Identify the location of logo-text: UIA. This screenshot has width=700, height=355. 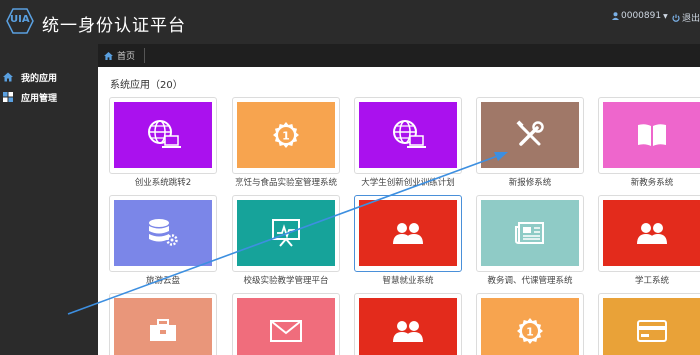
(20, 19).